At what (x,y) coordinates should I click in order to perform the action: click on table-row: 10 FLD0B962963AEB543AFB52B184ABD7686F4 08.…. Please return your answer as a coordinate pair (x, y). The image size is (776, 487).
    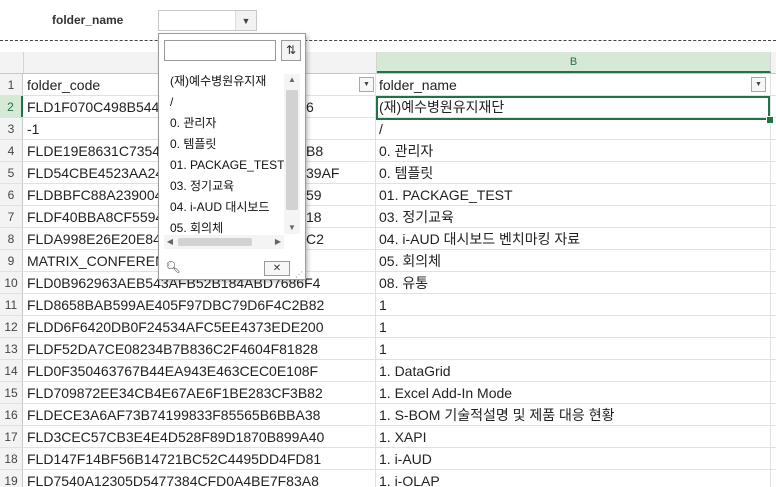
    Looking at the image, I should click on (388, 283).